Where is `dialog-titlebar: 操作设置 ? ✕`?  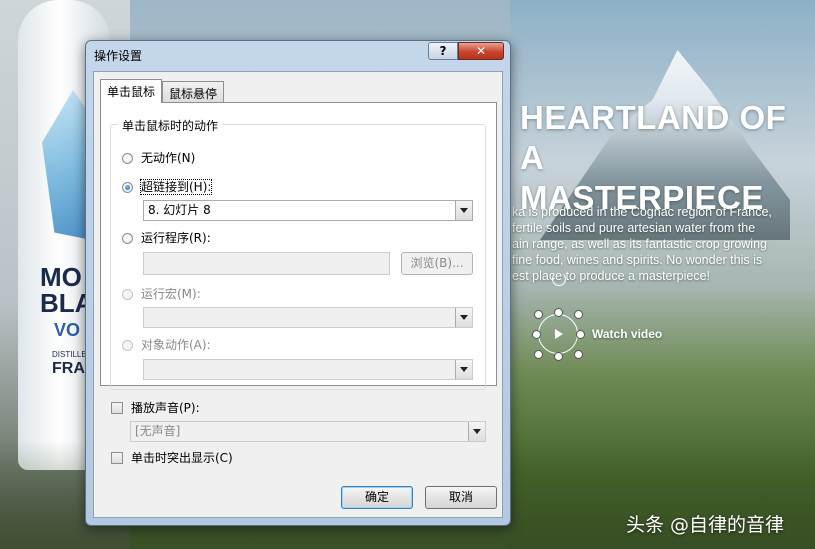
dialog-titlebar: 操作设置 ? ✕ is located at coordinates (298, 56).